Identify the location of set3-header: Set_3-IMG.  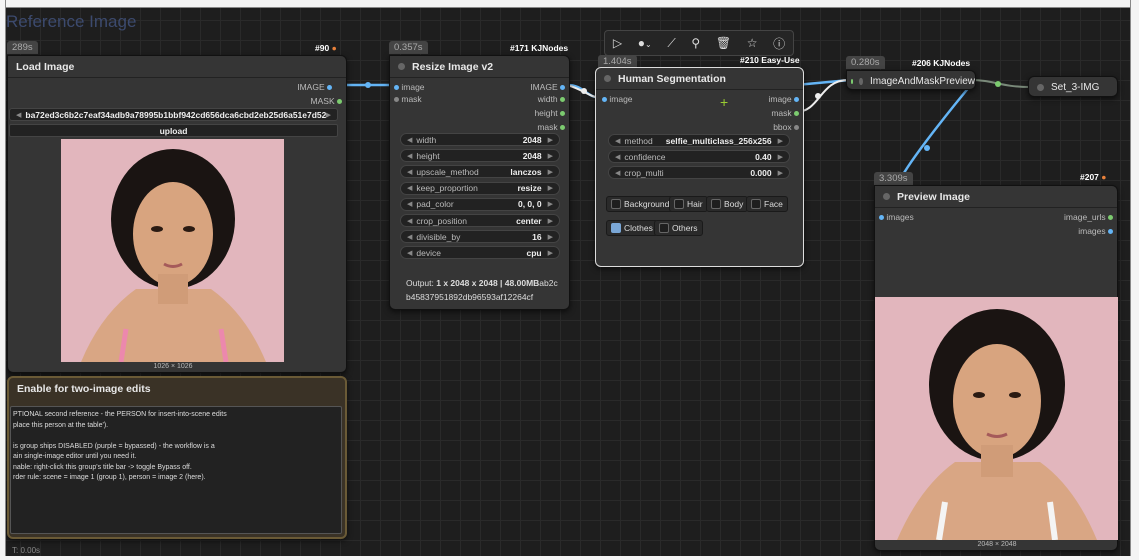
(1073, 87).